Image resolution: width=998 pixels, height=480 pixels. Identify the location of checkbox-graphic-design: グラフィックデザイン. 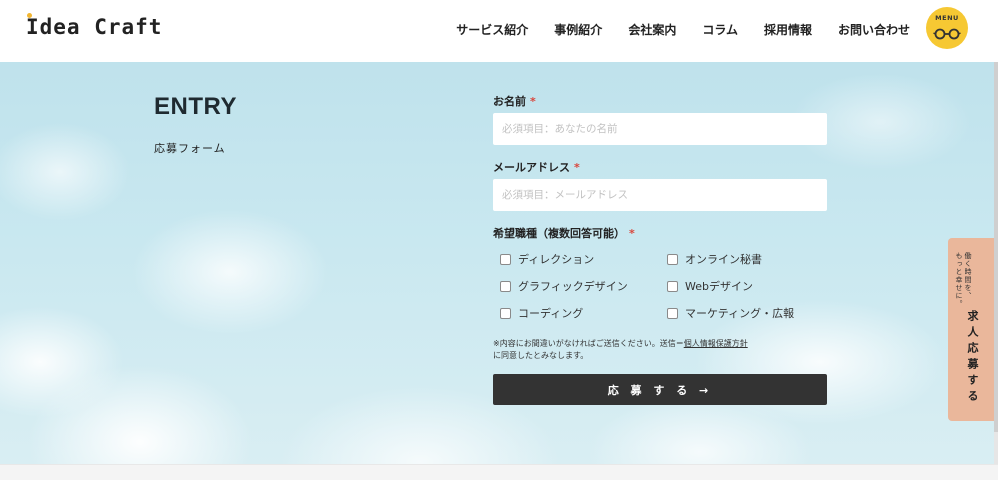
(564, 286).